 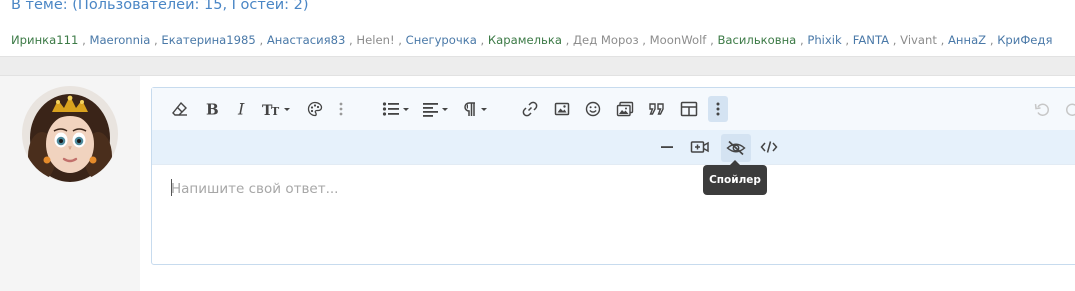 I want to click on more-insert-options-button, so click(x=718, y=109).